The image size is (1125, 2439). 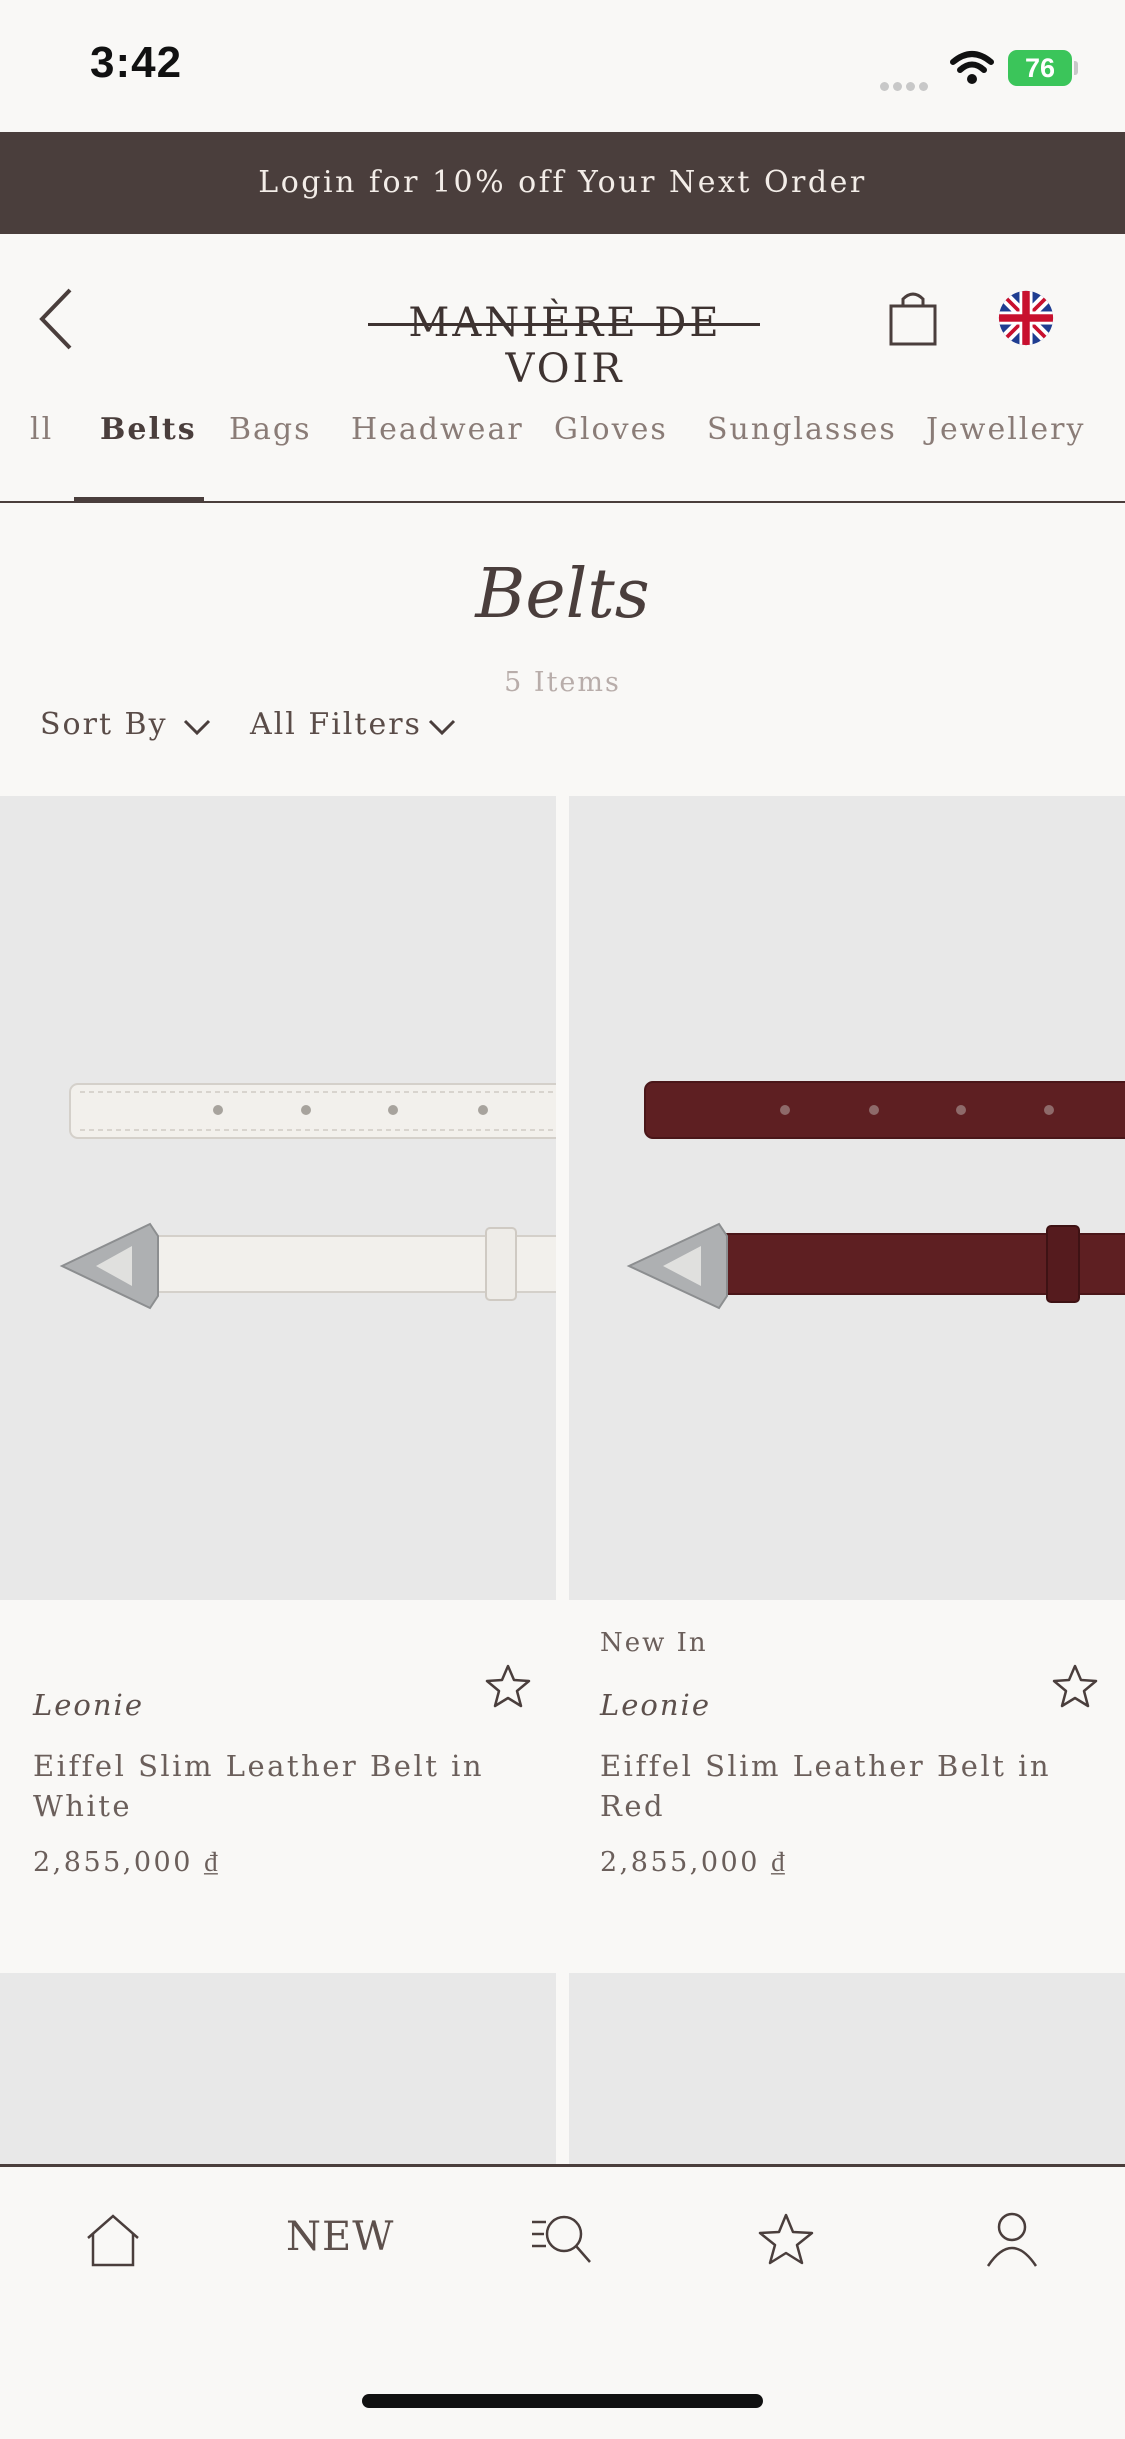 I want to click on home-indicator, so click(x=562, y=2401).